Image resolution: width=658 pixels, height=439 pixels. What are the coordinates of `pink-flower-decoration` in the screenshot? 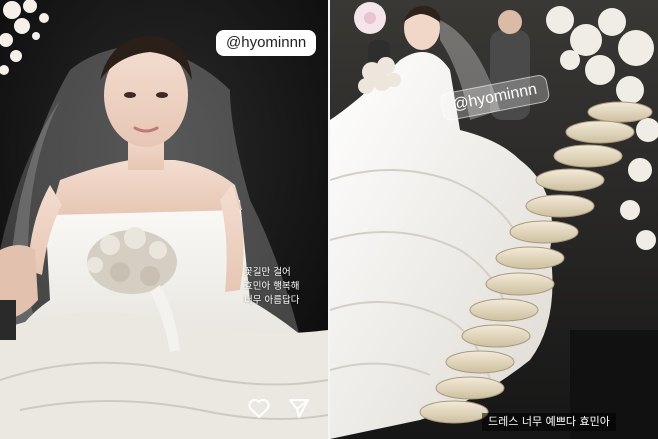 It's located at (370, 18).